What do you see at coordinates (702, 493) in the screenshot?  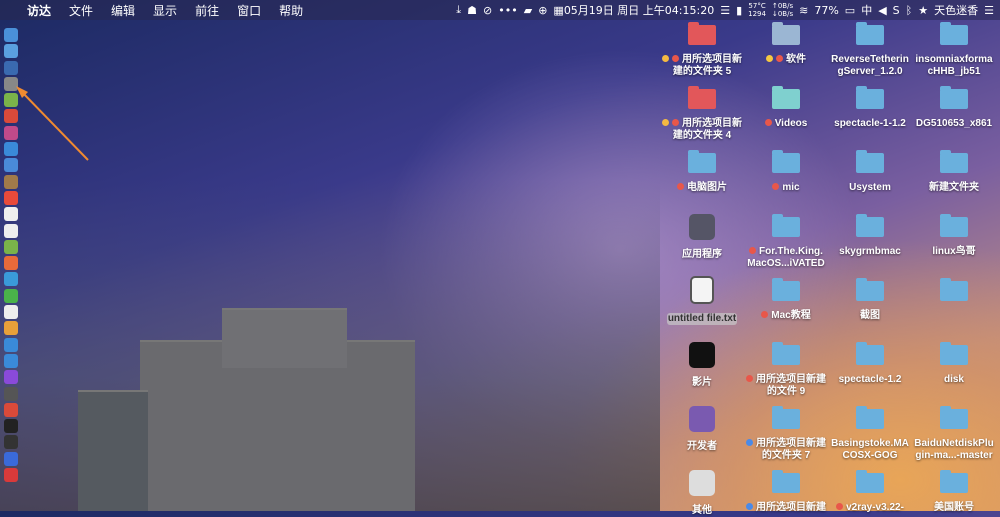 I see `desktop-item: 其他` at bounding box center [702, 493].